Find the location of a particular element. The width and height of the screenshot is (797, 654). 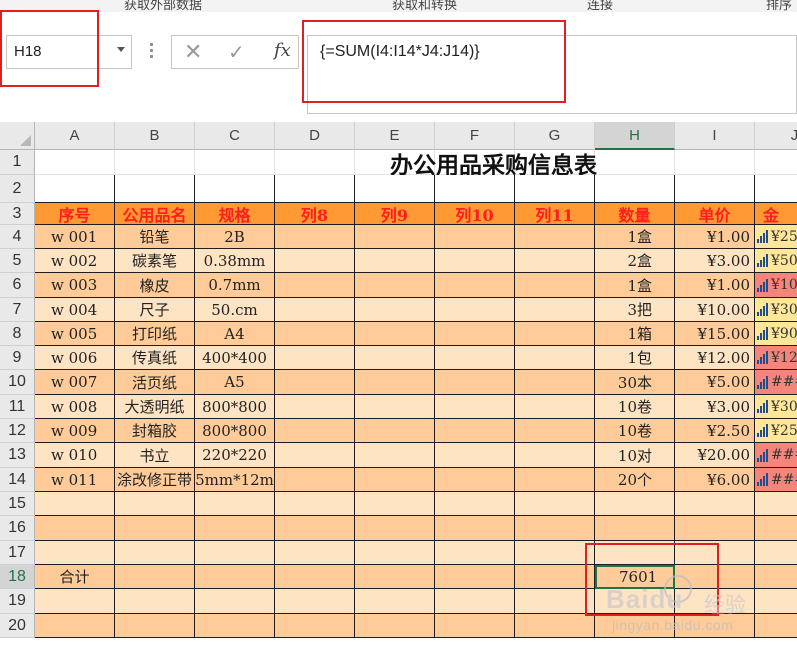

row-header-1: 1 is located at coordinates (17, 162).